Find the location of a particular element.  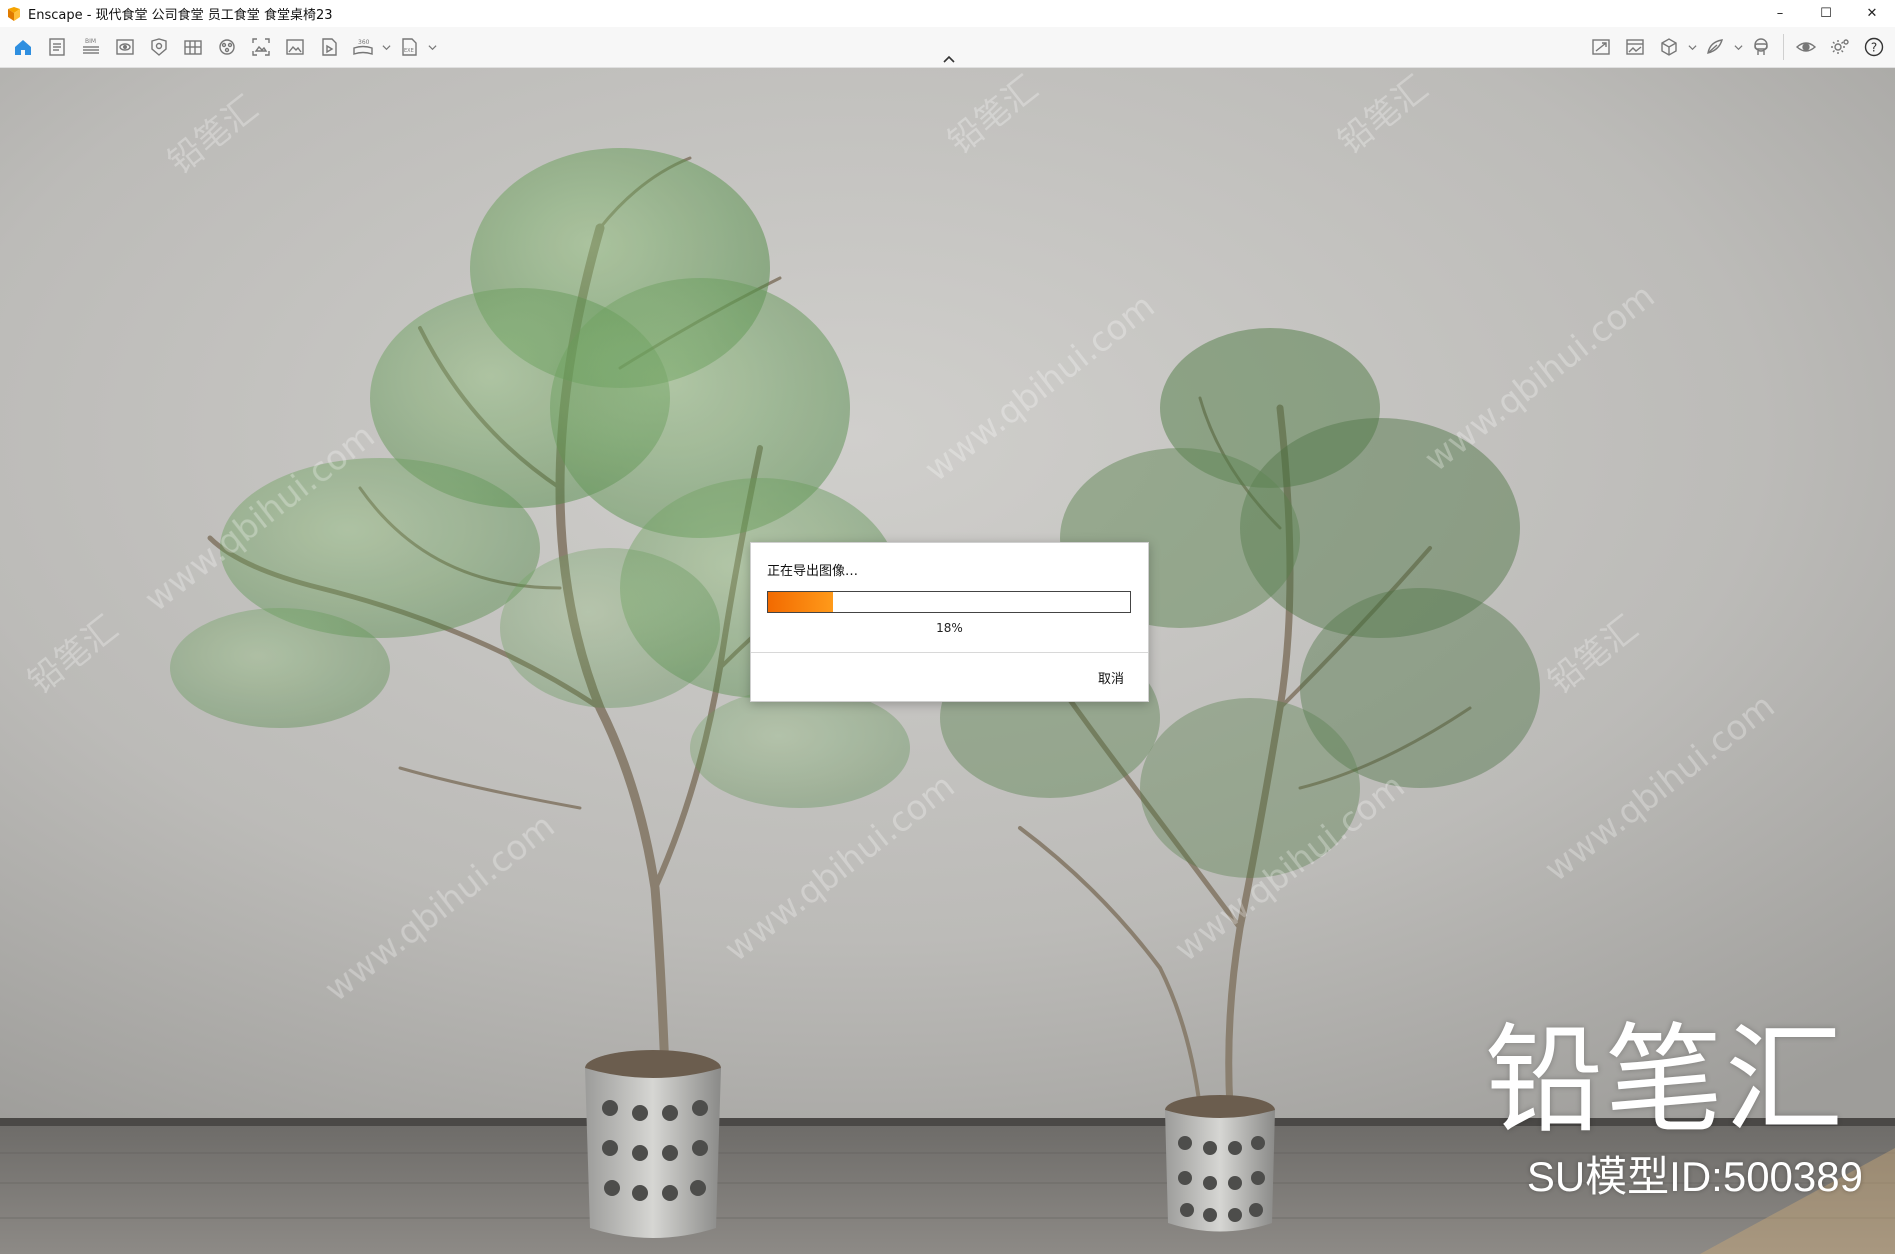

vr-headset-button is located at coordinates (1761, 47).